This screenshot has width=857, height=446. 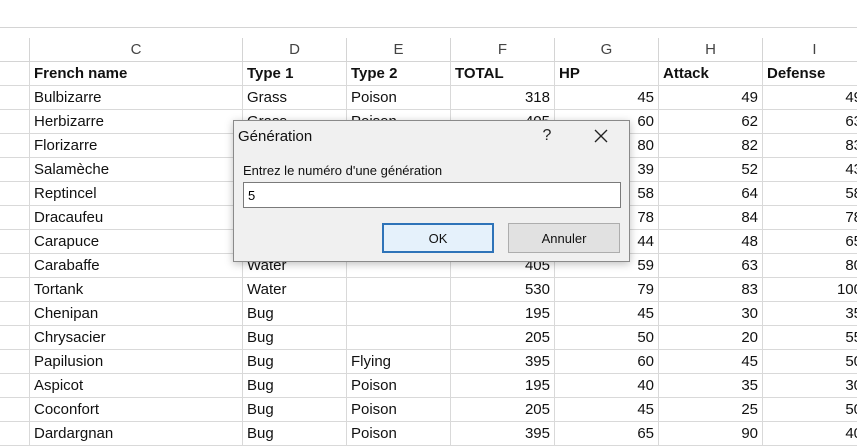 I want to click on table-cell: Flying, so click(x=399, y=362).